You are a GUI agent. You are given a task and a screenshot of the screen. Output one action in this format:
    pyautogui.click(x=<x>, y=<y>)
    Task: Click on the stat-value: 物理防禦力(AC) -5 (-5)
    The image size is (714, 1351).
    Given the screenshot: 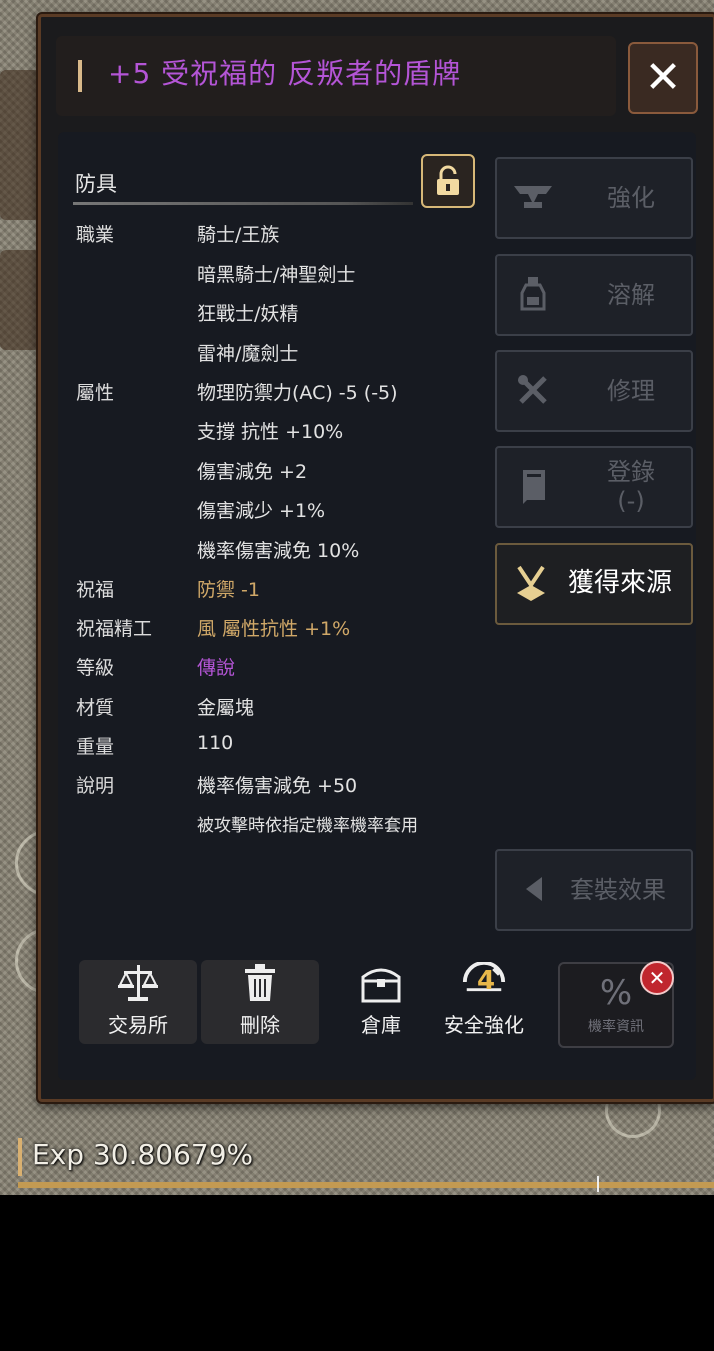 What is the action you would take?
    pyautogui.click(x=297, y=393)
    